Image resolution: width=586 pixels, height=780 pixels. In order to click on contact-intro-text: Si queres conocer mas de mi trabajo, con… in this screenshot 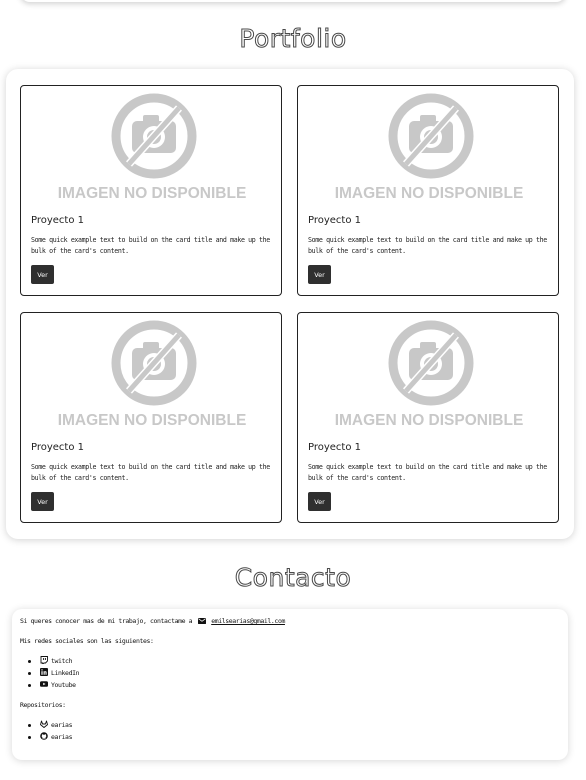, I will do `click(106, 621)`.